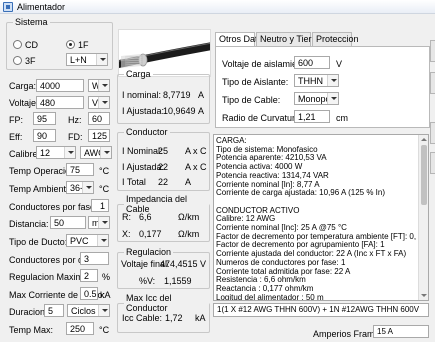  Describe the element at coordinates (255, 82) in the screenshot. I see `tipo-aislante-label: Tipo de Aislante:` at that location.